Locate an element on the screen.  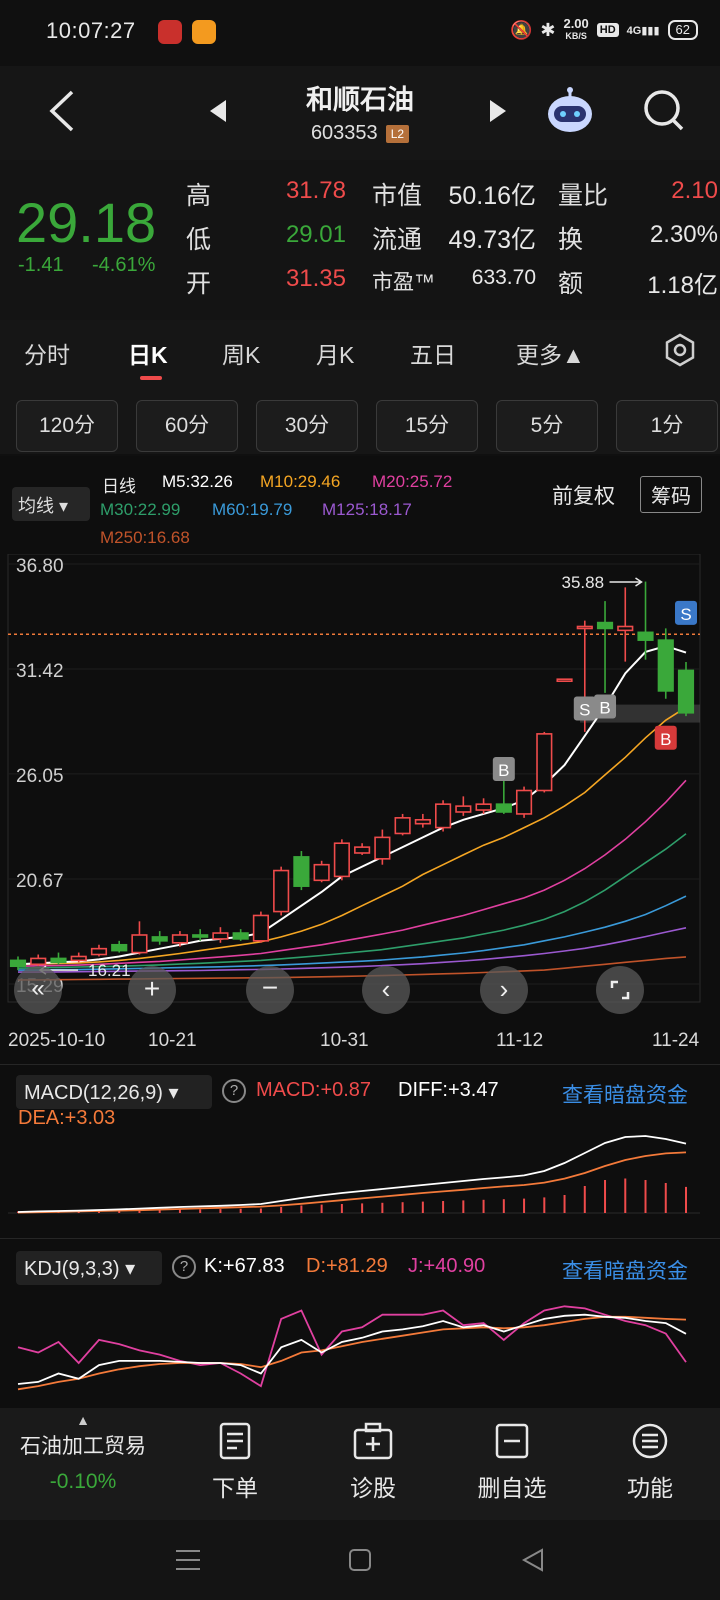
ma-line-m20 is located at coordinates (352, 873).